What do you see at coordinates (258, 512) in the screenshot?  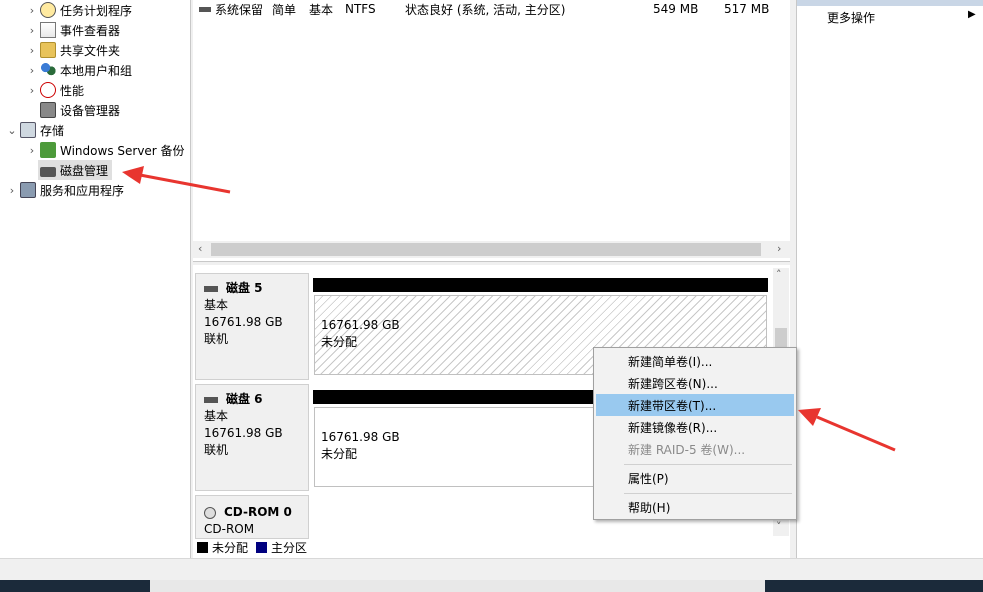 I see `disk-name: CD-ROM 0` at bounding box center [258, 512].